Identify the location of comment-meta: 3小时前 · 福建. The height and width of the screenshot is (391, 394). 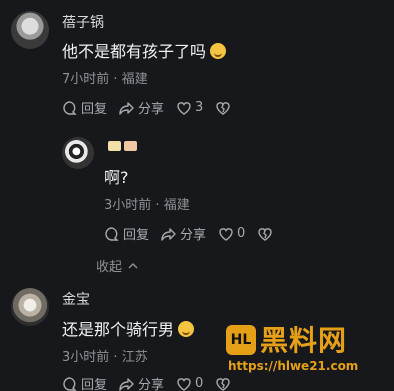
(147, 203).